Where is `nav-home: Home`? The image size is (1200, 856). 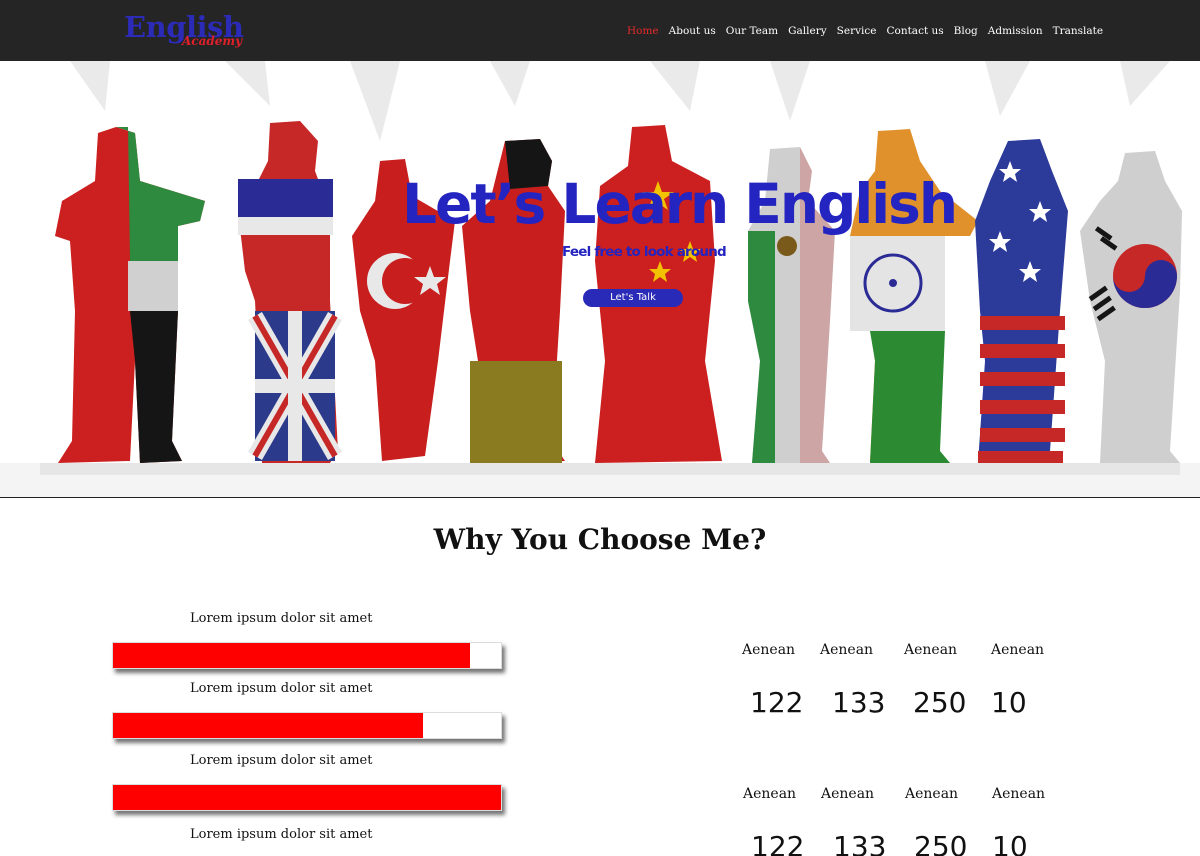
nav-home: Home is located at coordinates (643, 31).